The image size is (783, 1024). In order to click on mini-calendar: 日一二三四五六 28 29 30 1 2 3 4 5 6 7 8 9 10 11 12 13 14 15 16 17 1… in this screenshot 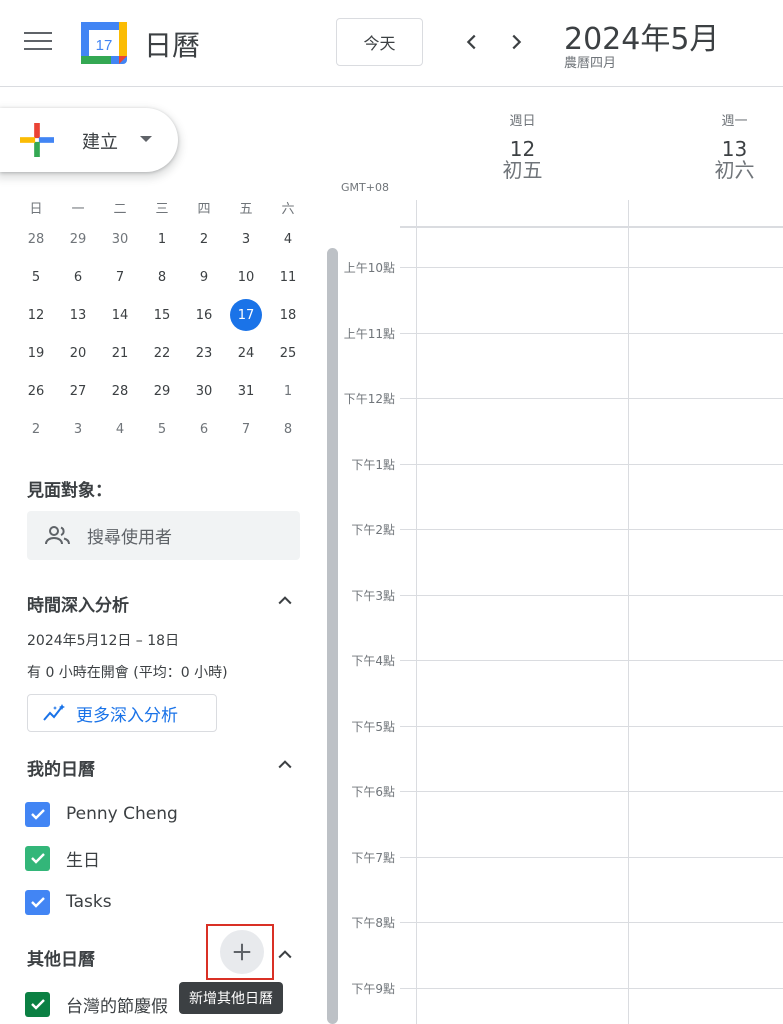, I will do `click(162, 324)`.